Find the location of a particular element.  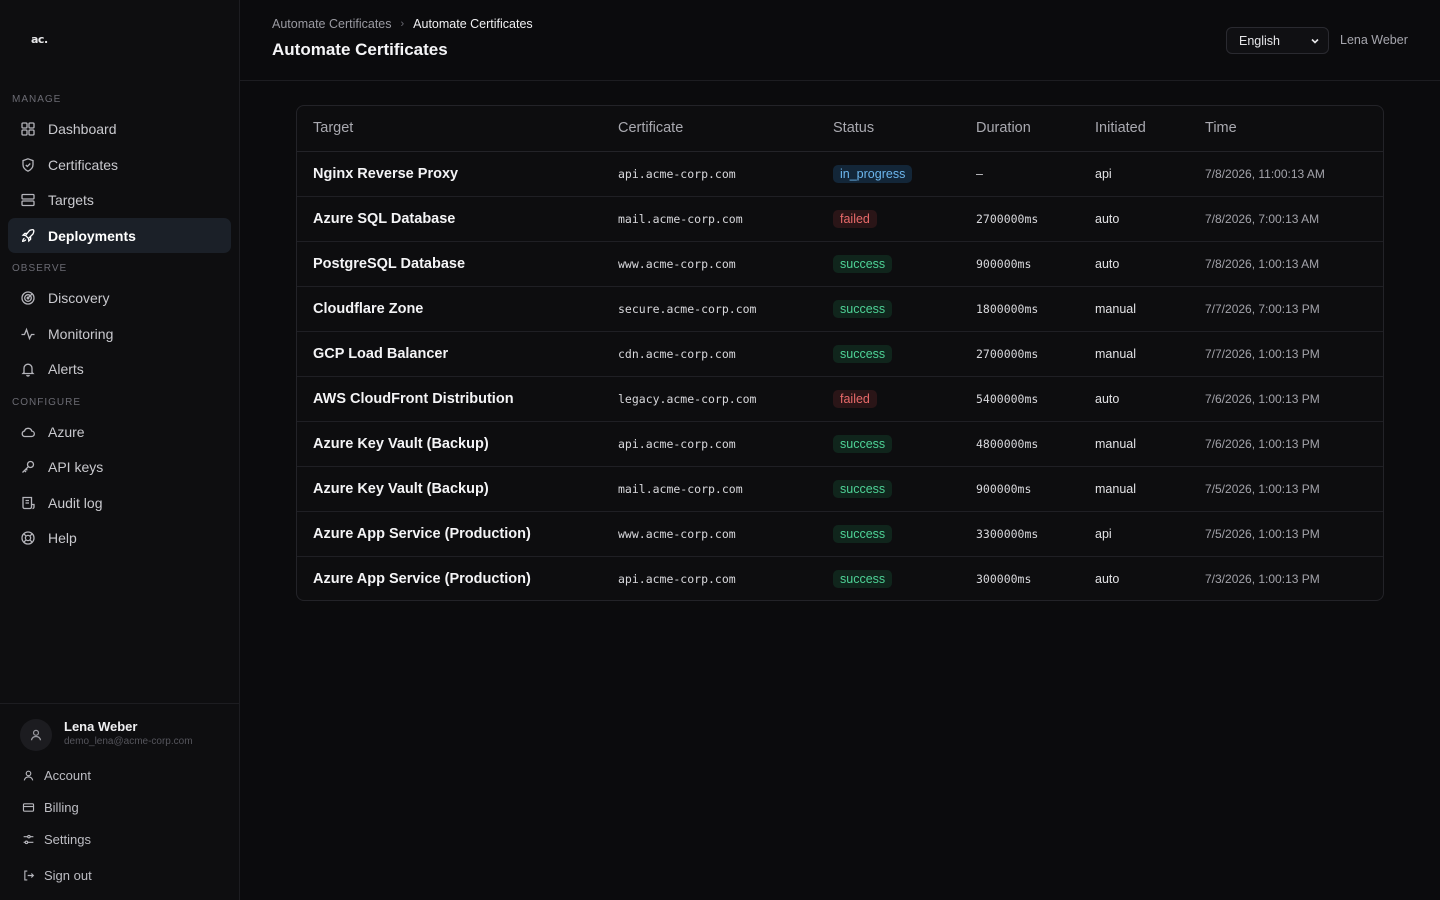

sidebar-item-audit-log: Audit log is located at coordinates (119, 502).